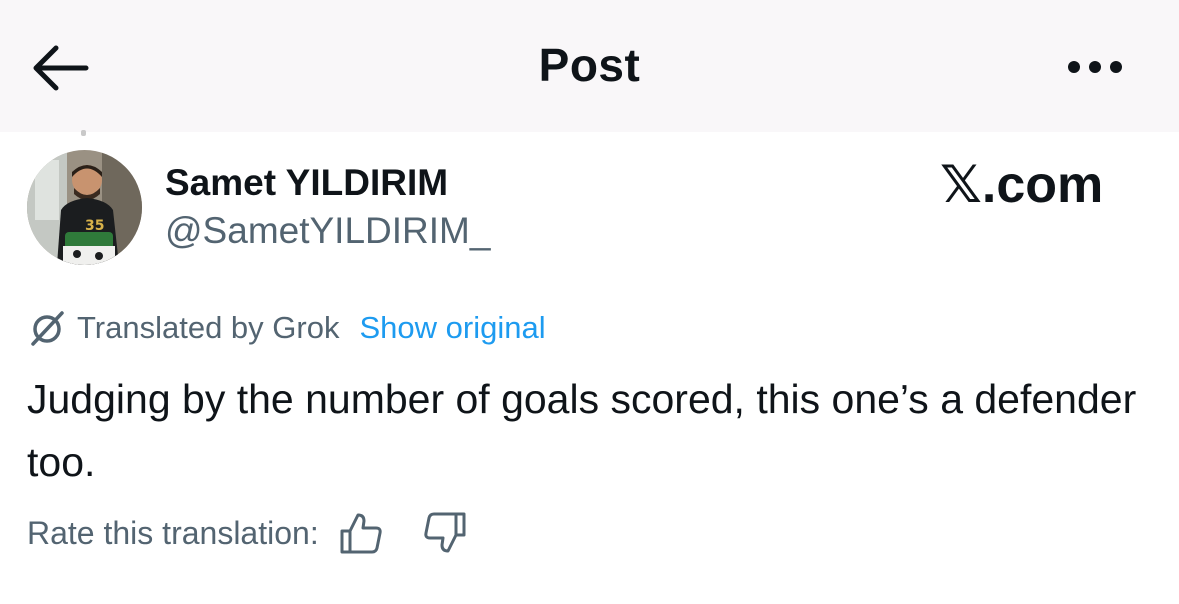  What do you see at coordinates (306, 183) in the screenshot?
I see `author-name: Samet YILDIRIM` at bounding box center [306, 183].